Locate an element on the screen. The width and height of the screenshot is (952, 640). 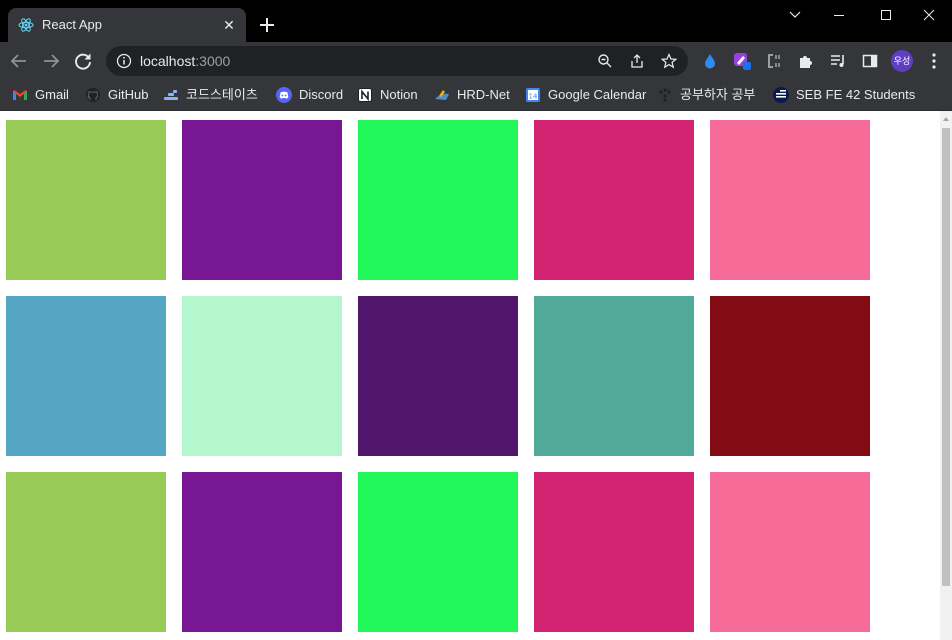
more-menu-icon is located at coordinates (934, 61).